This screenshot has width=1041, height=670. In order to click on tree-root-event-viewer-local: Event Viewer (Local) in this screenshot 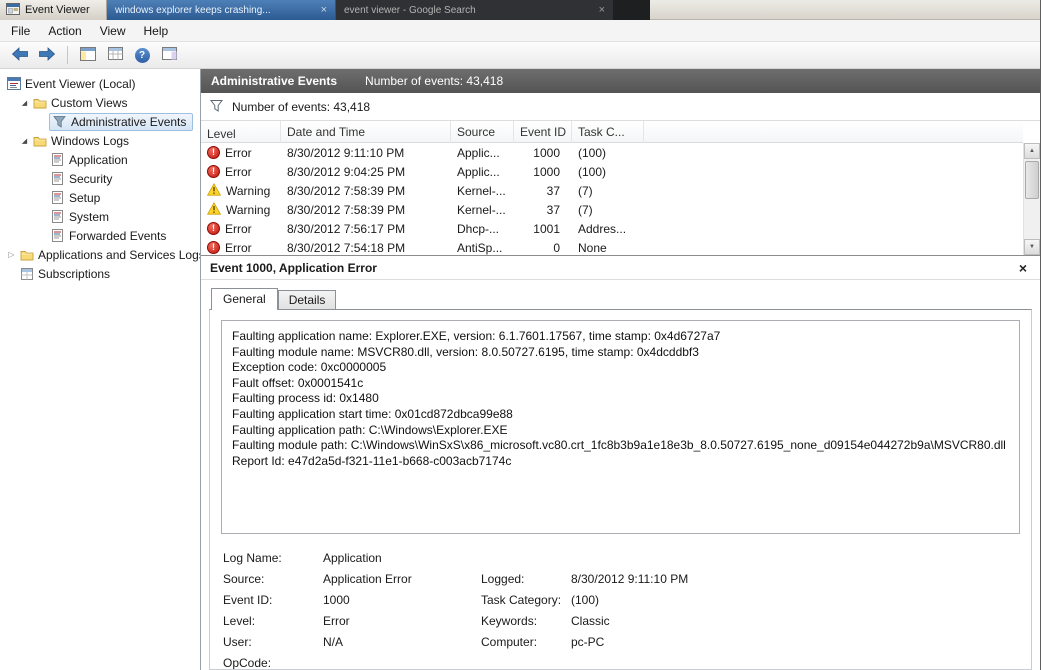, I will do `click(100, 83)`.